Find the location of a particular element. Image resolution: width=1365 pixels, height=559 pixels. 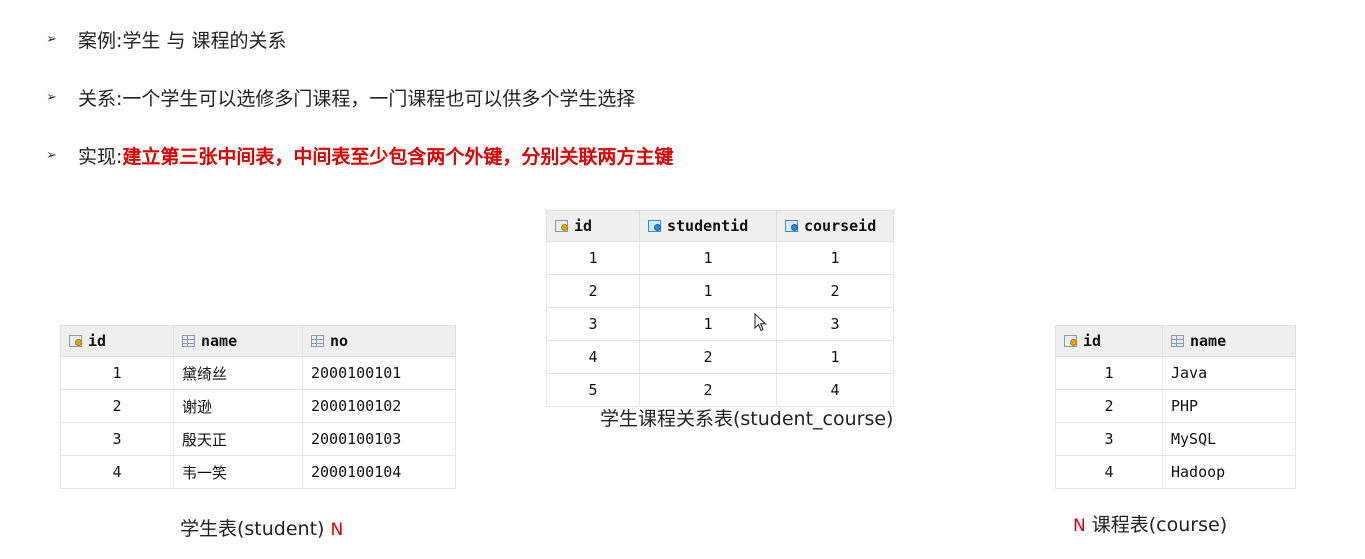

cell-no: 2000100102 is located at coordinates (379, 406).